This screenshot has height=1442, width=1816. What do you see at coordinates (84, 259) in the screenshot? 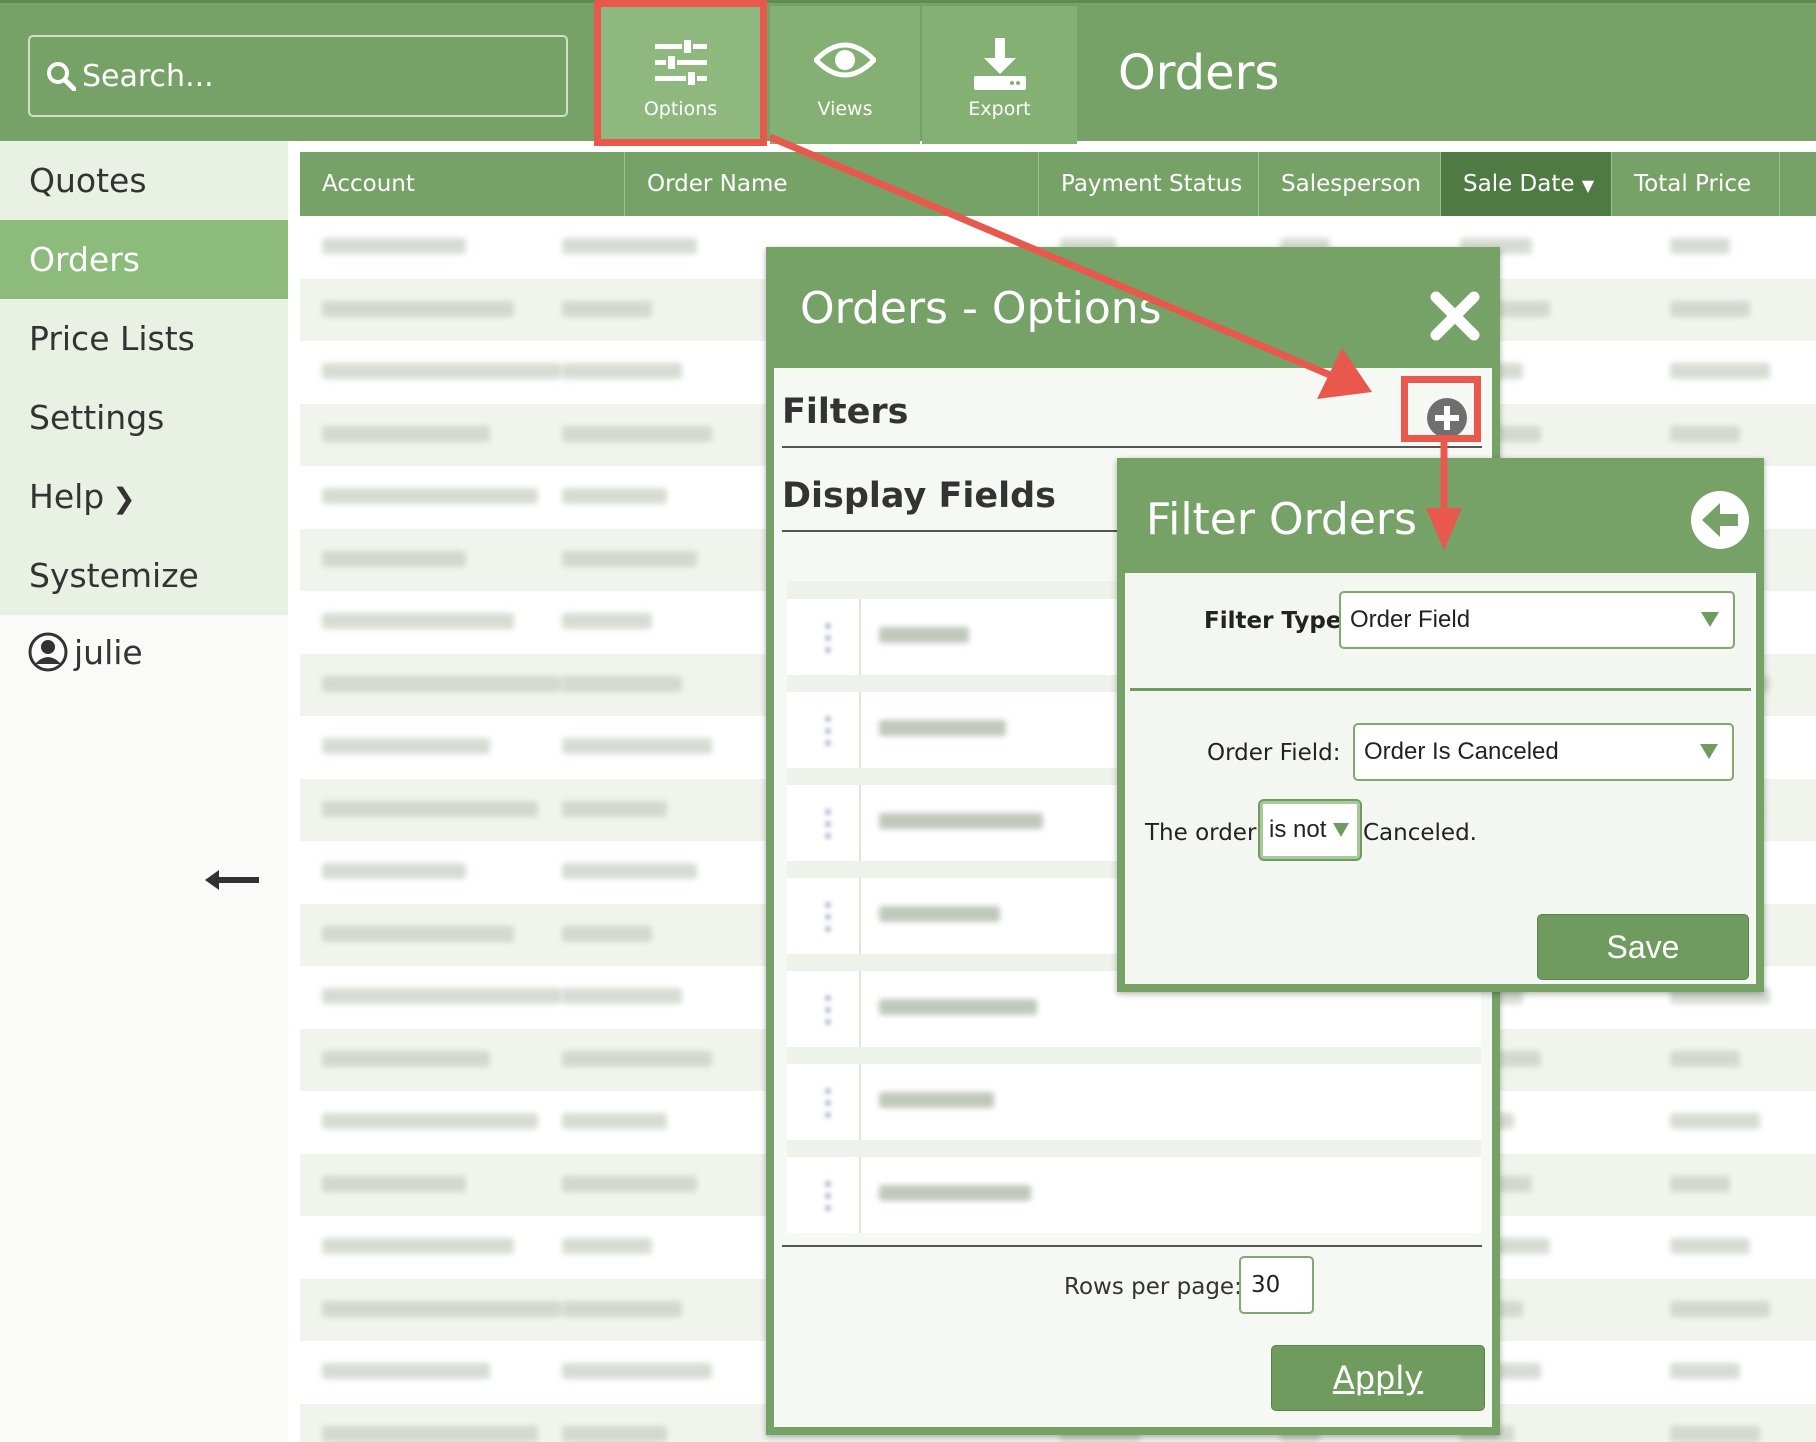
I see `sidebar-item-label: Orders` at bounding box center [84, 259].